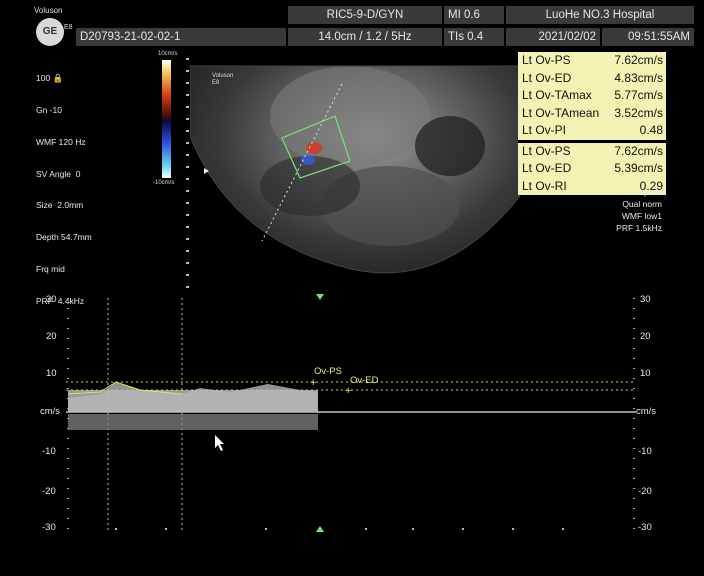  I want to click on left-scale-20: 20, so click(51, 336).